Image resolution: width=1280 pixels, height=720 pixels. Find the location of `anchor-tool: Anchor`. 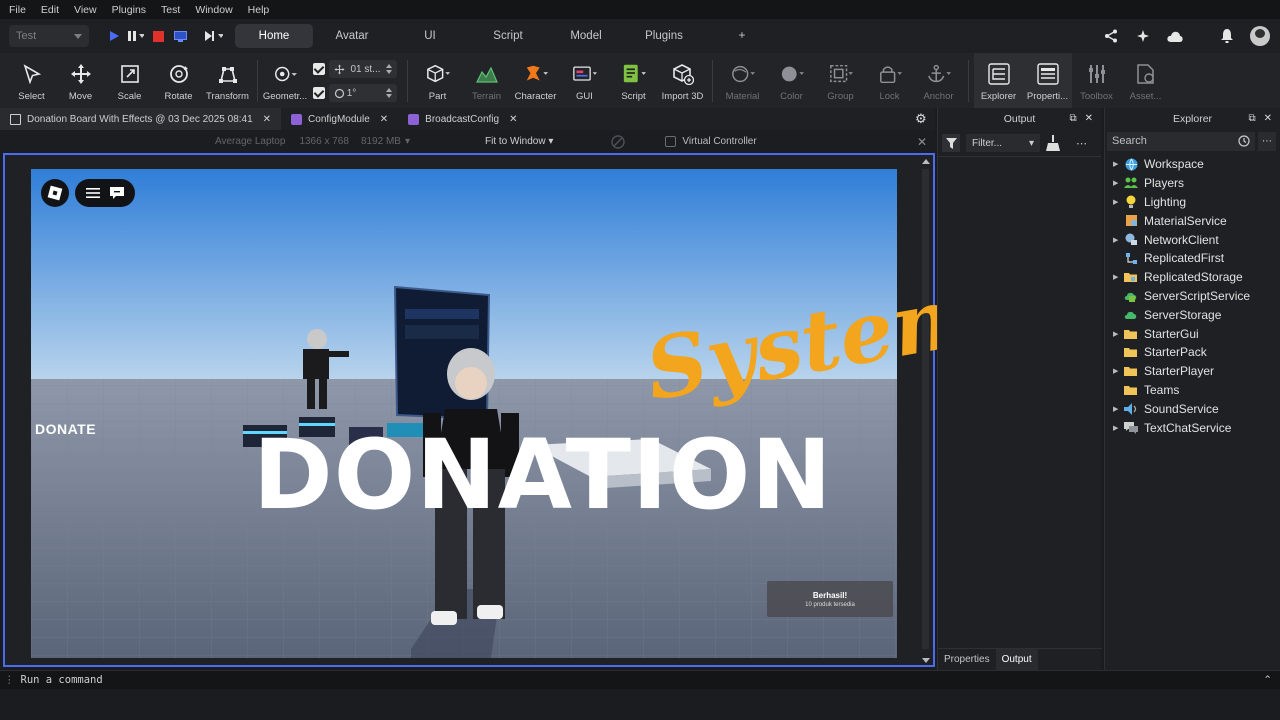

anchor-tool: Anchor is located at coordinates (938, 80).